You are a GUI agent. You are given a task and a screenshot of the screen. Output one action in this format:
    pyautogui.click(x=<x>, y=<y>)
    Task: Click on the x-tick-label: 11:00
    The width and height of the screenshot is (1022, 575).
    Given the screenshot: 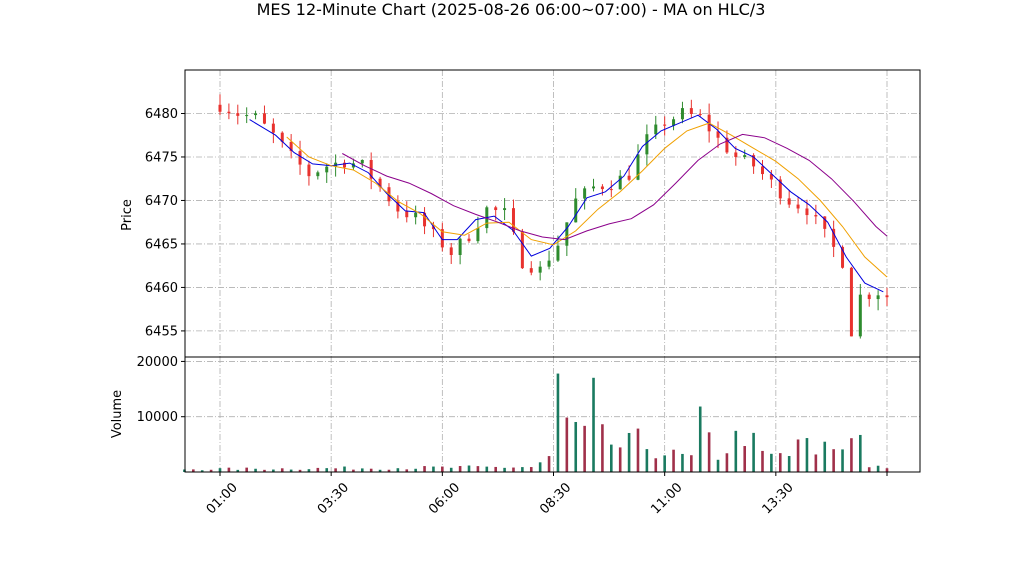 What is the action you would take?
    pyautogui.click(x=666, y=498)
    